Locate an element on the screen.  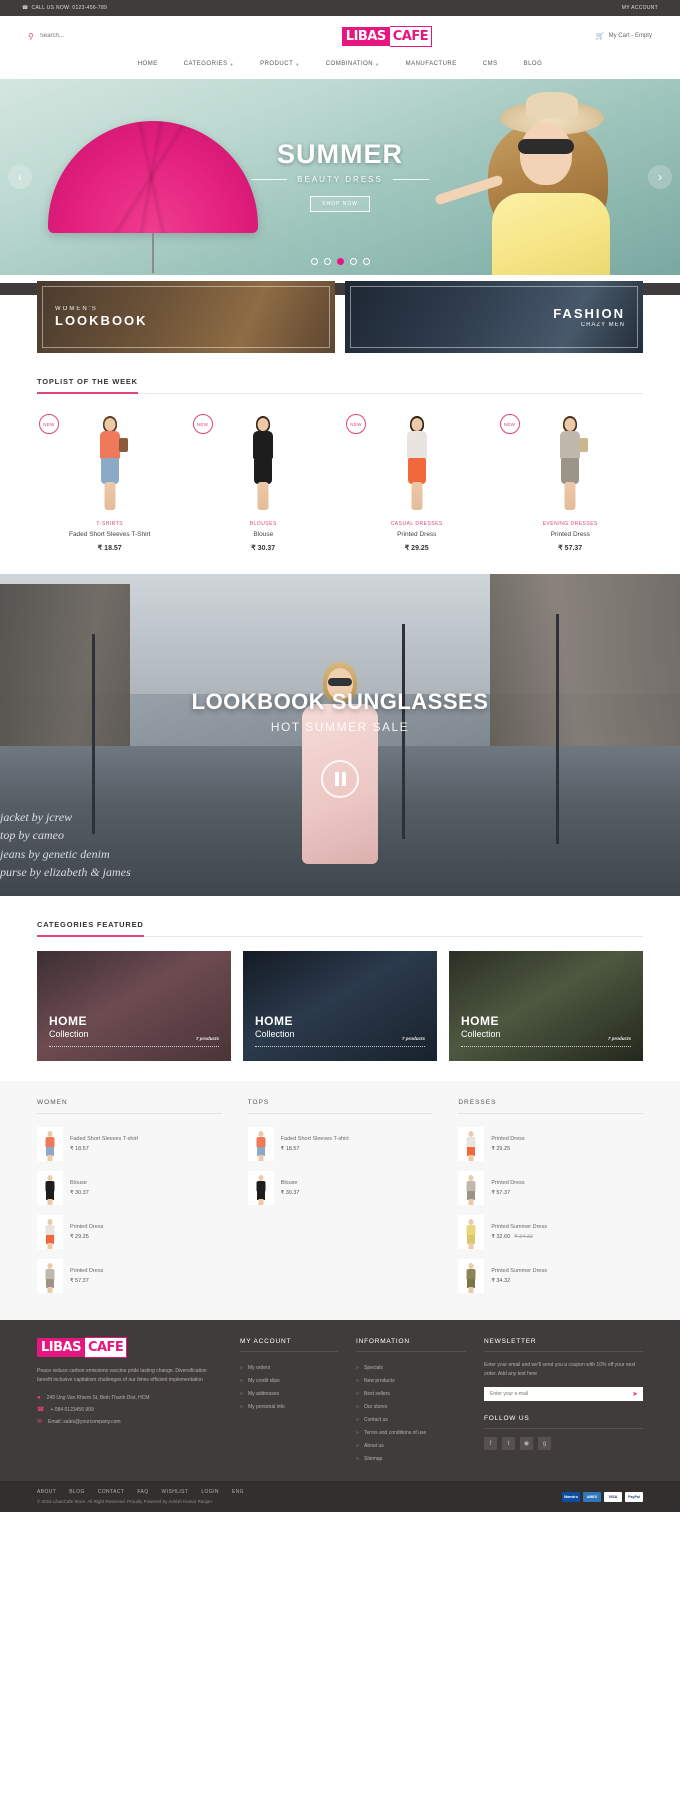
bottom-link-login: LOGIN is located at coordinates (210, 1492).